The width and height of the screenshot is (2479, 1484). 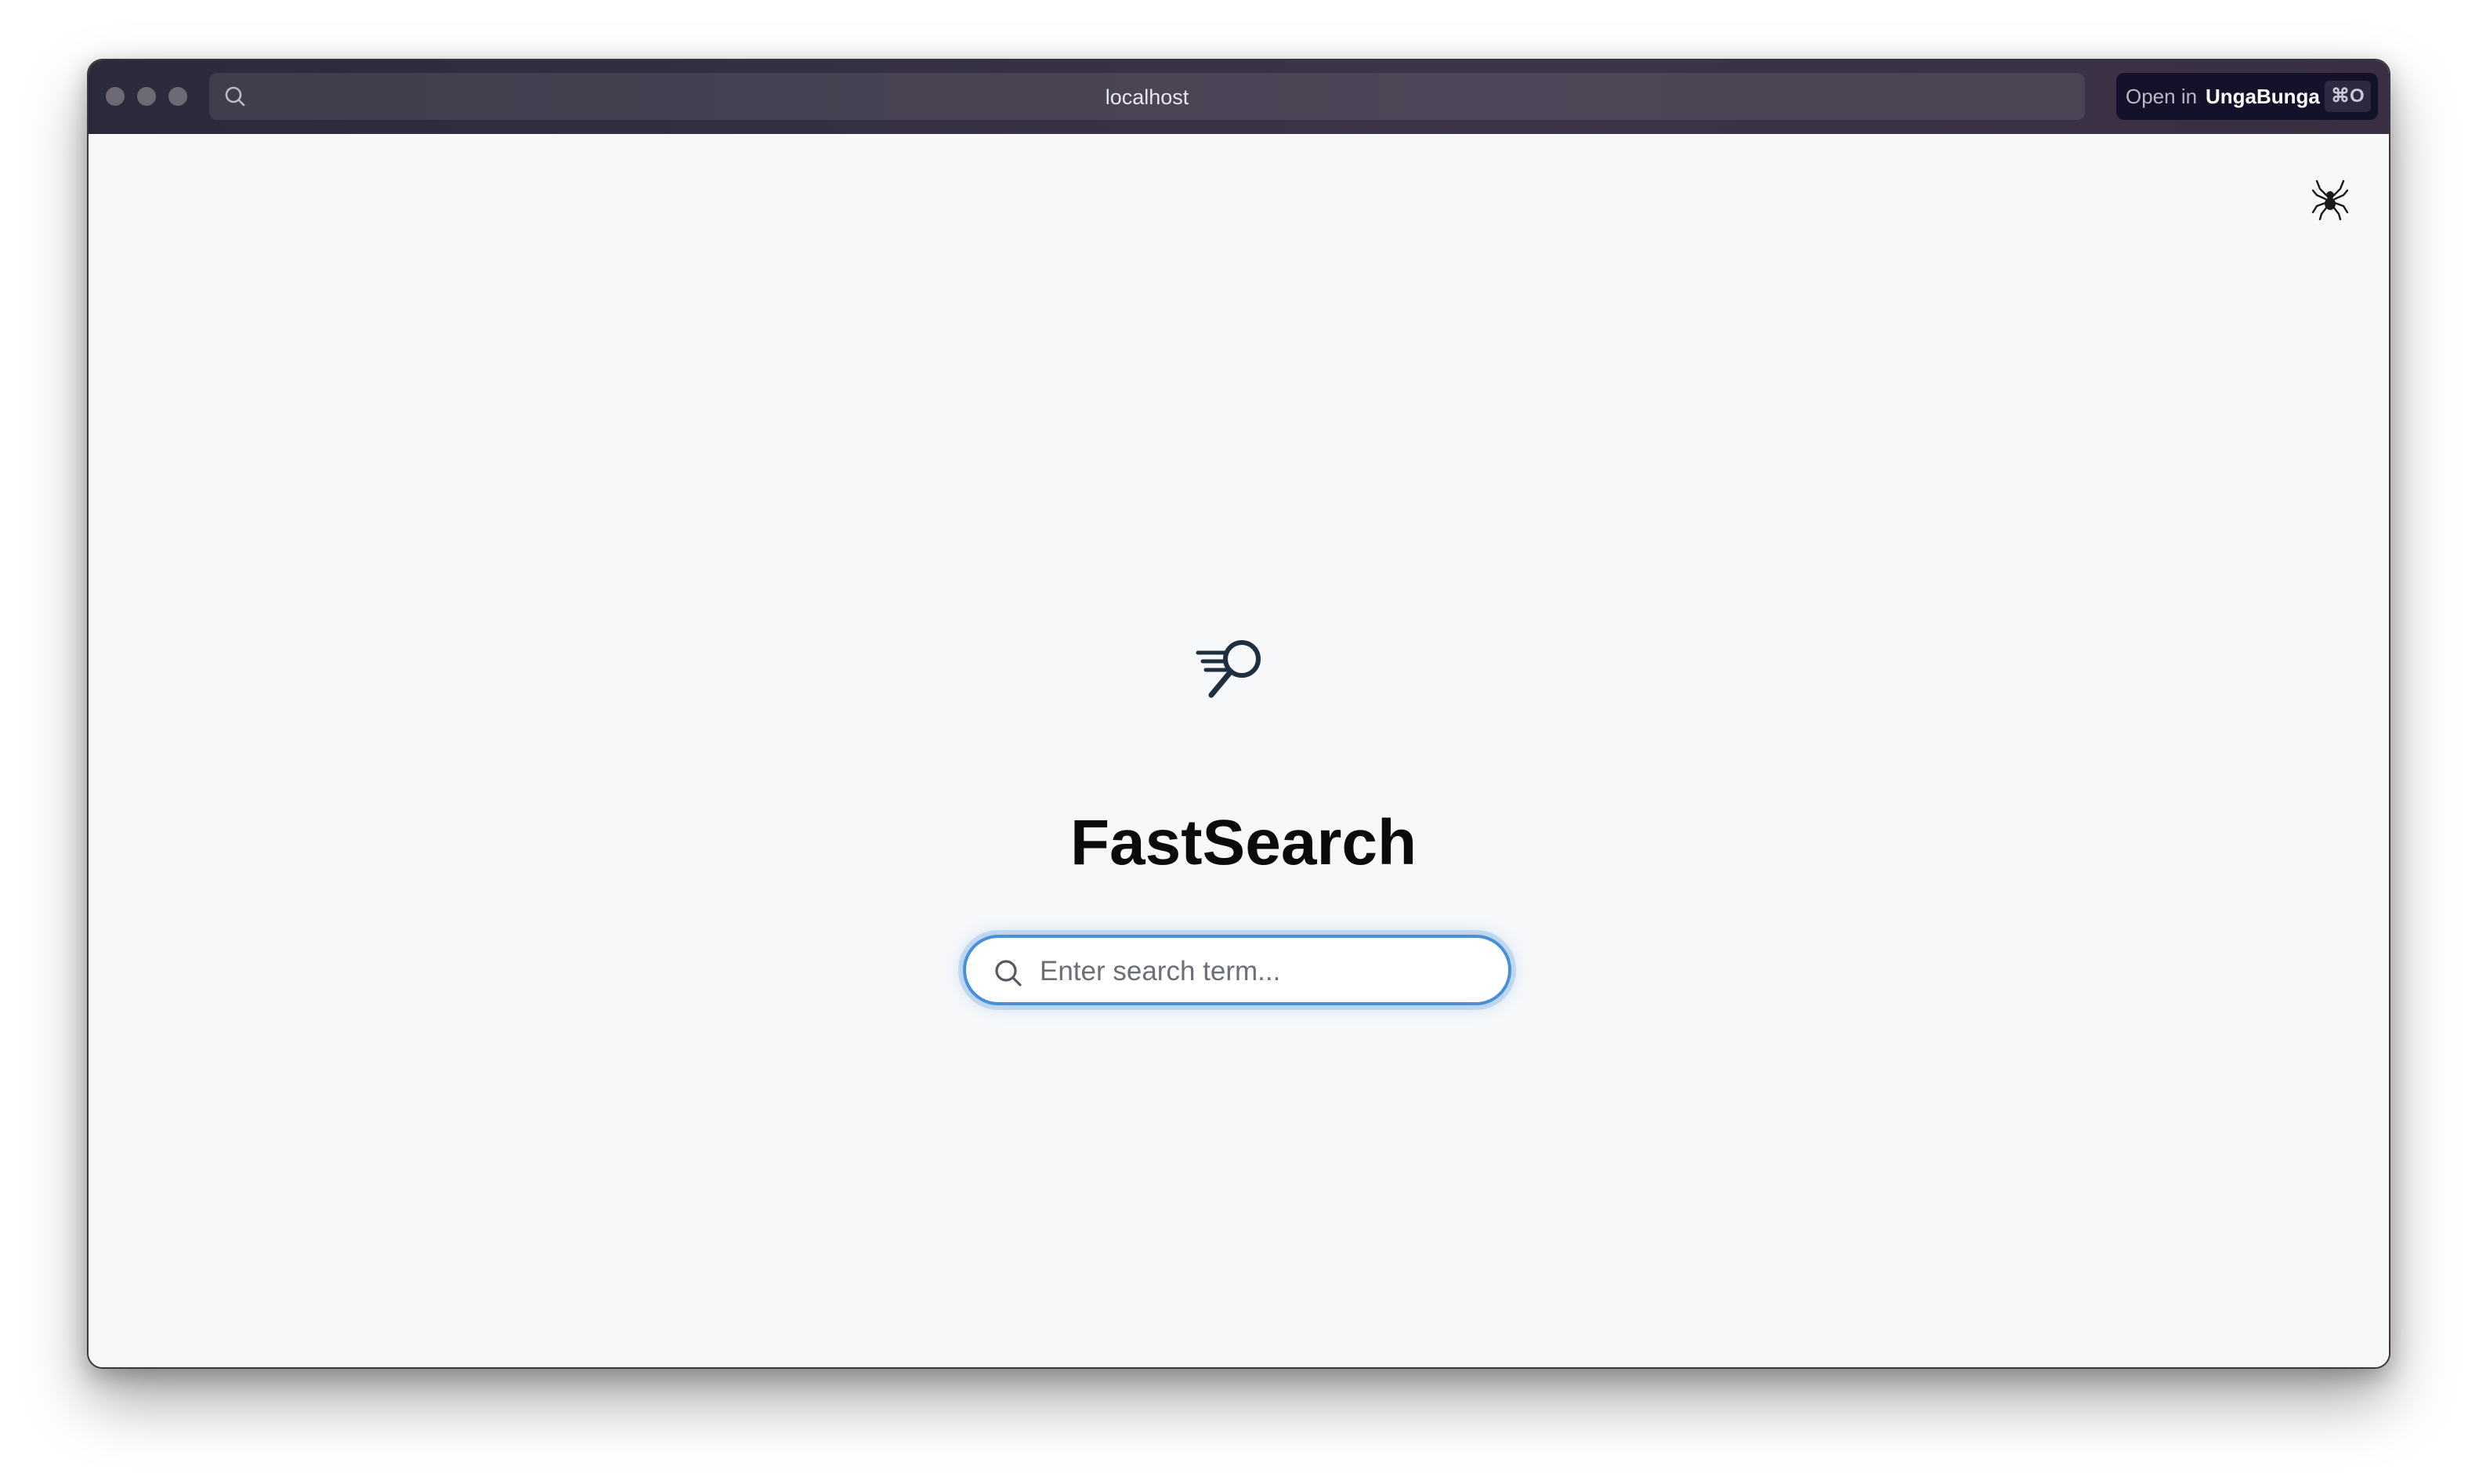 What do you see at coordinates (2348, 96) in the screenshot?
I see `open-in-shortcut: ⌘O` at bounding box center [2348, 96].